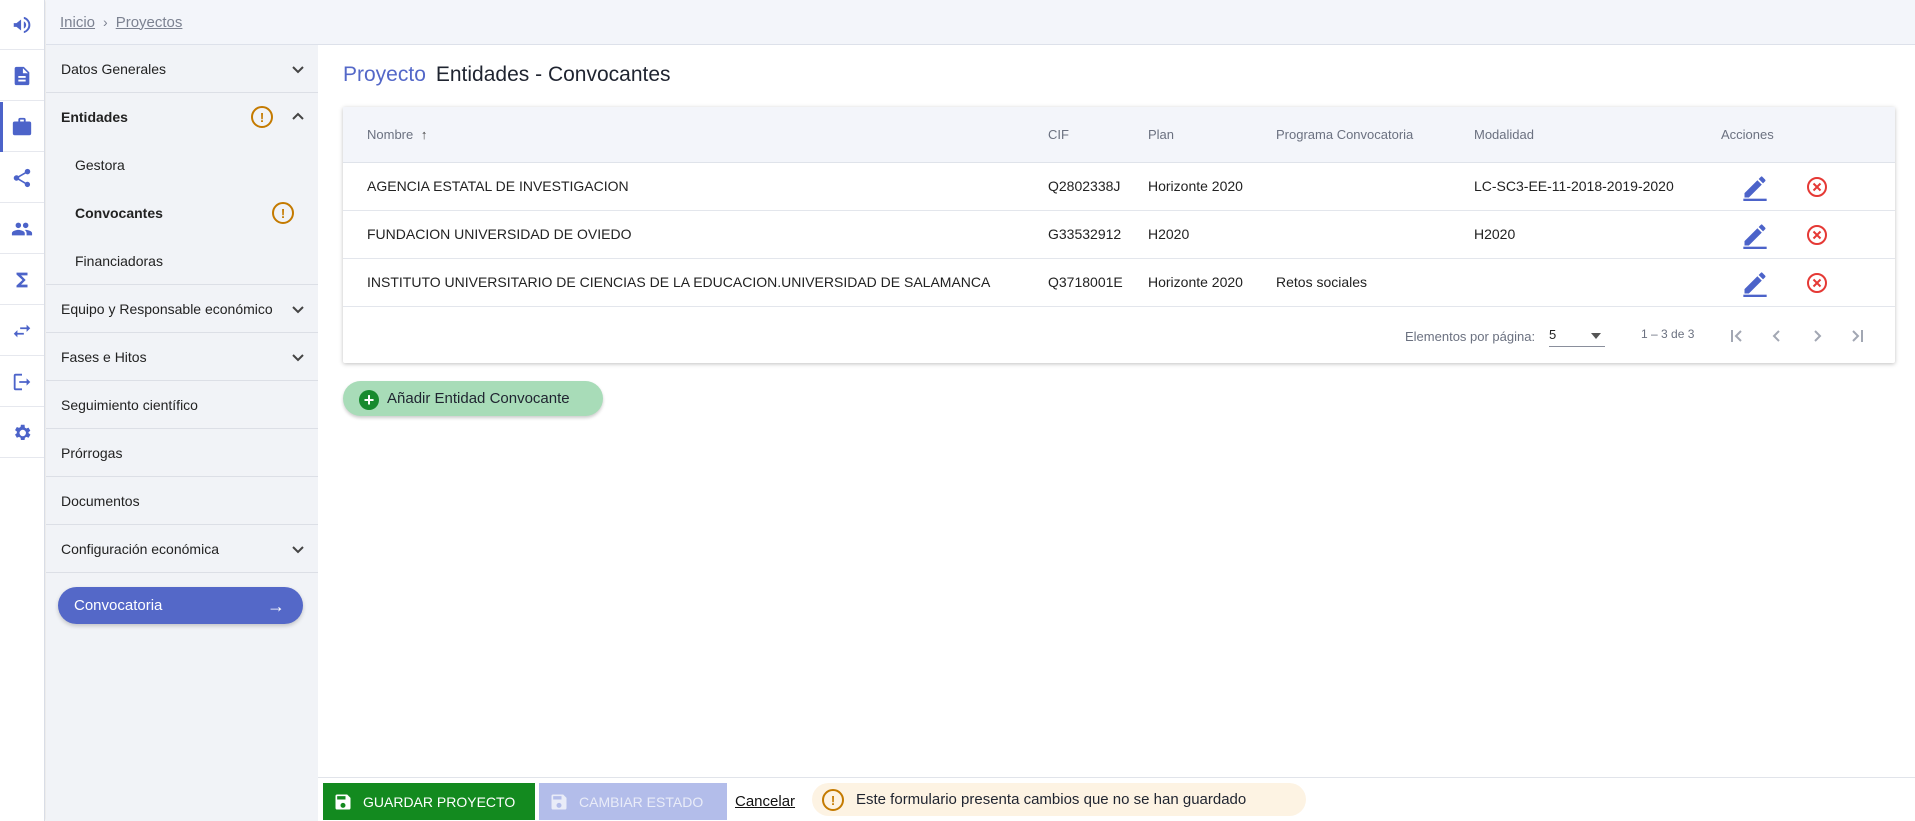 Image resolution: width=1915 pixels, height=821 pixels. What do you see at coordinates (22, 76) in the screenshot?
I see `document-icon` at bounding box center [22, 76].